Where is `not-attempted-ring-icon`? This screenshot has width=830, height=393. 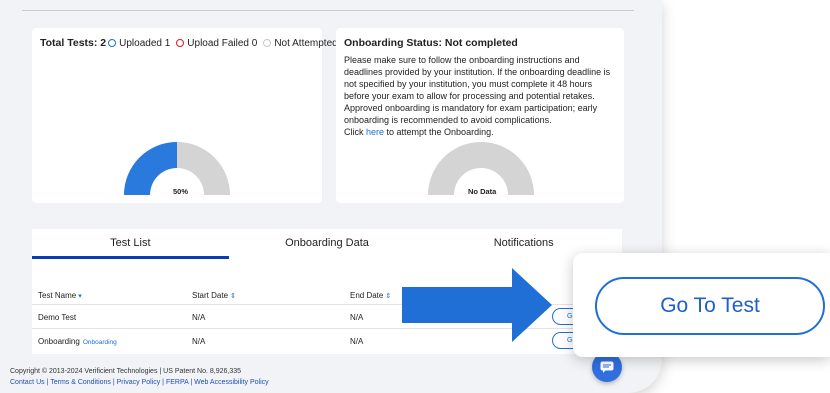
not-attempted-ring-icon is located at coordinates (267, 43).